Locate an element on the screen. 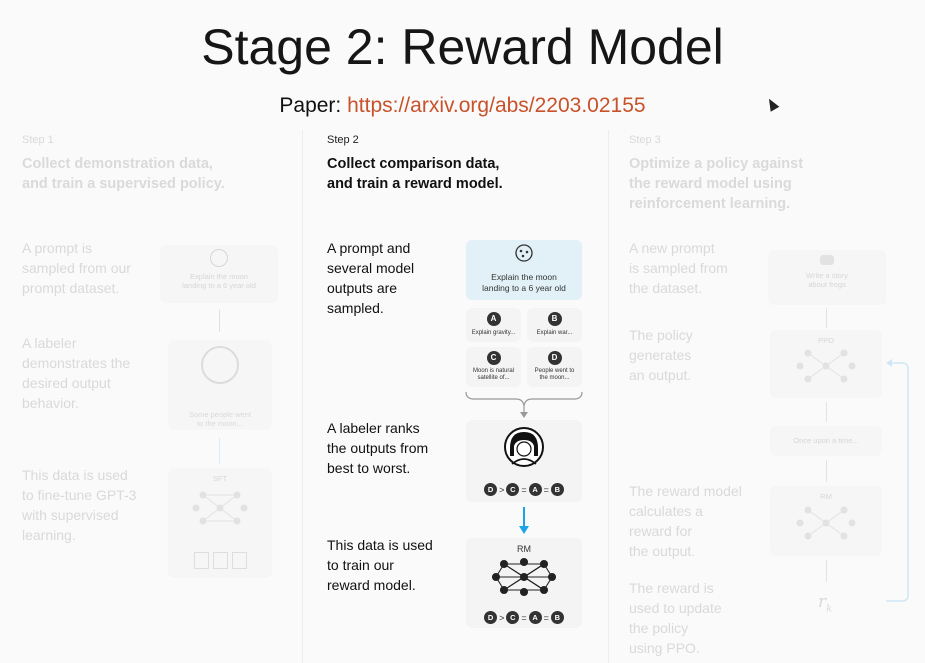 Image resolution: width=925 pixels, height=663 pixels. ranking-row: D > C = A = B is located at coordinates (524, 617).